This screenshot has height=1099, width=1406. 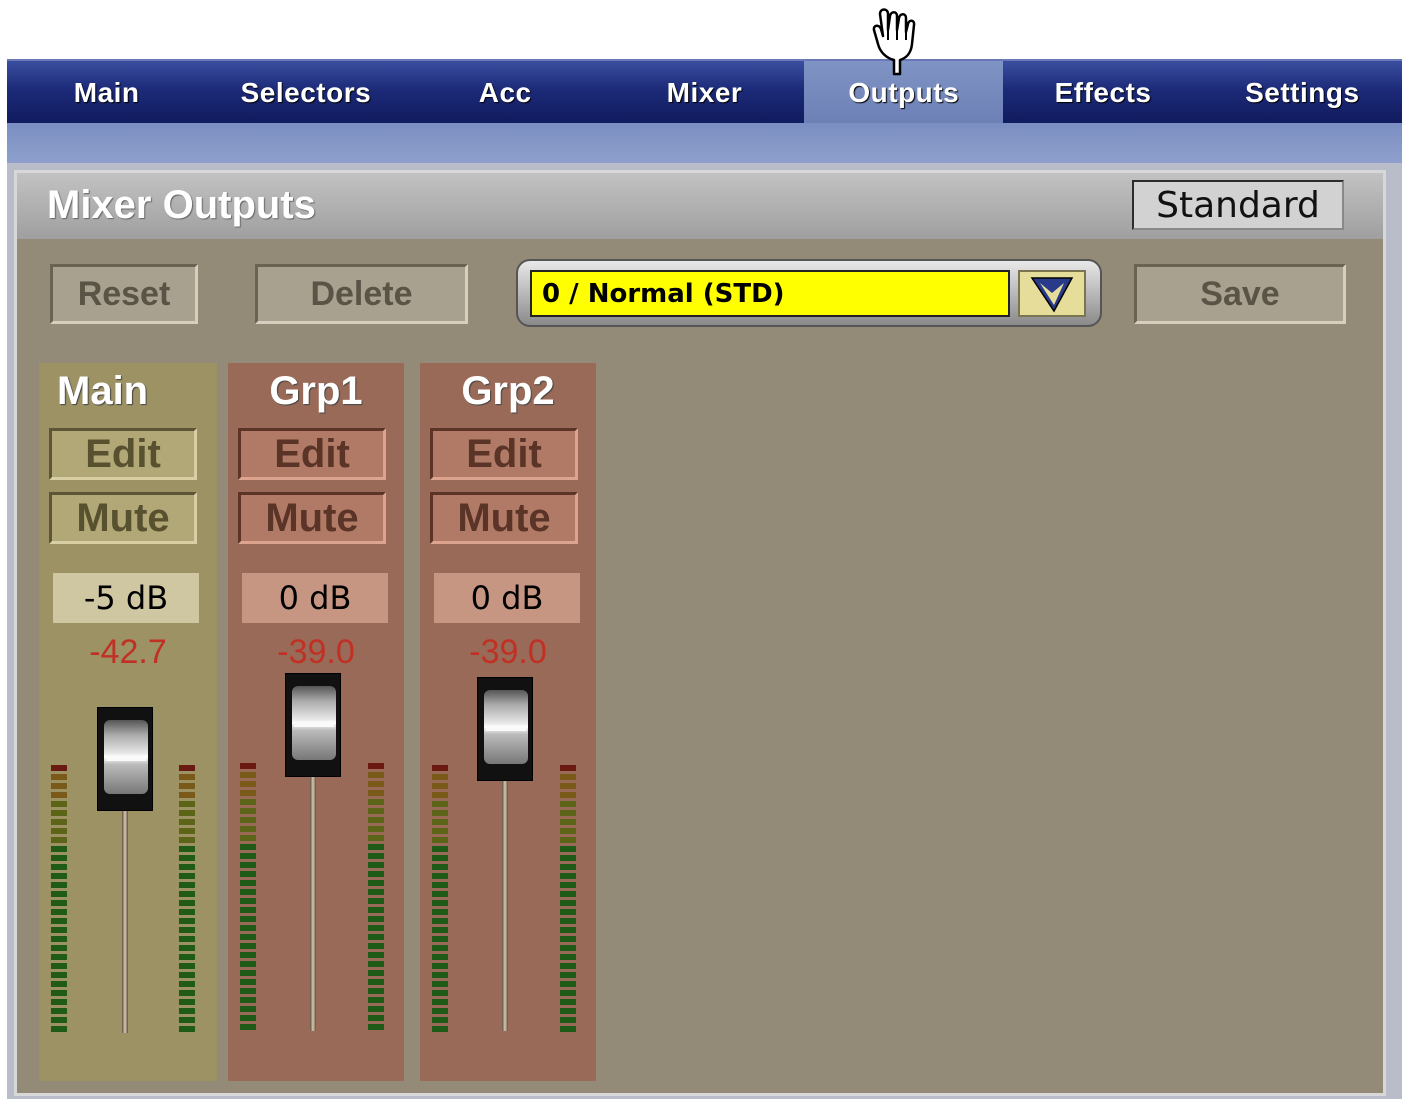 What do you see at coordinates (181, 205) in the screenshot?
I see `panel-title: Mixer Outputs` at bounding box center [181, 205].